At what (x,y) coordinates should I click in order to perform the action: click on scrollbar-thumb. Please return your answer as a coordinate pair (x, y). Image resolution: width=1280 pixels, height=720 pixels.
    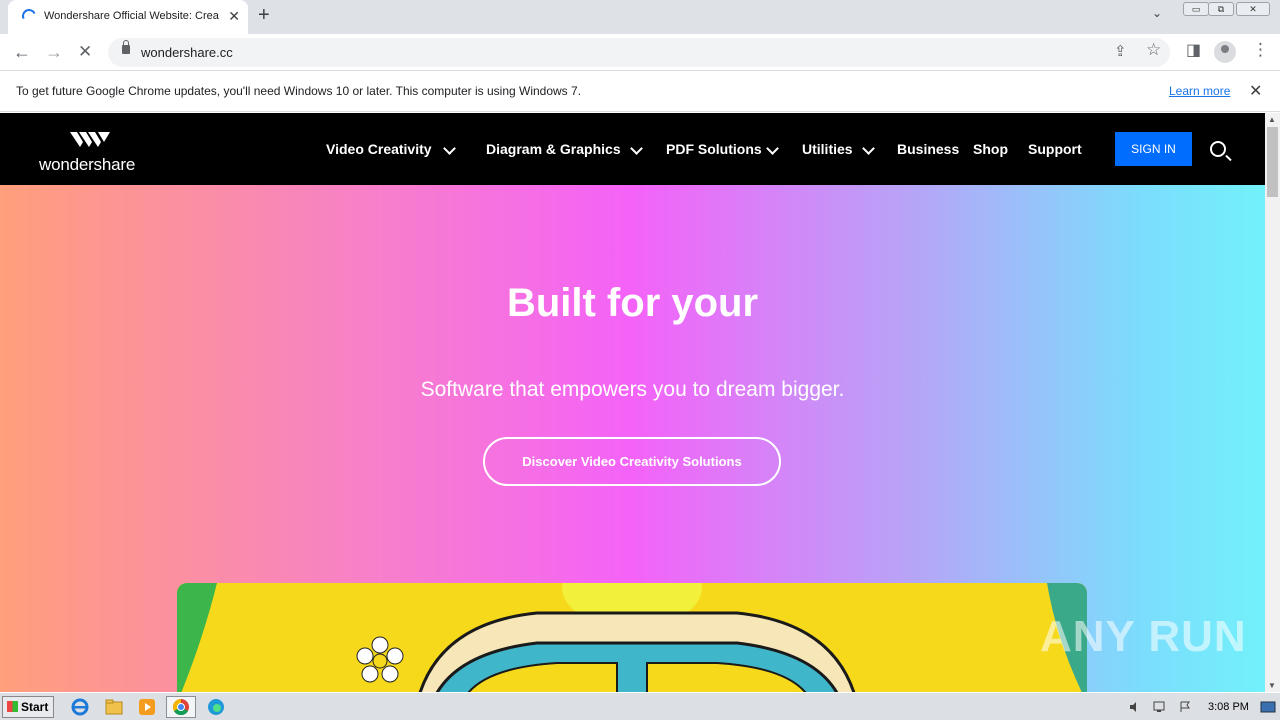
    Looking at the image, I should click on (1272, 162).